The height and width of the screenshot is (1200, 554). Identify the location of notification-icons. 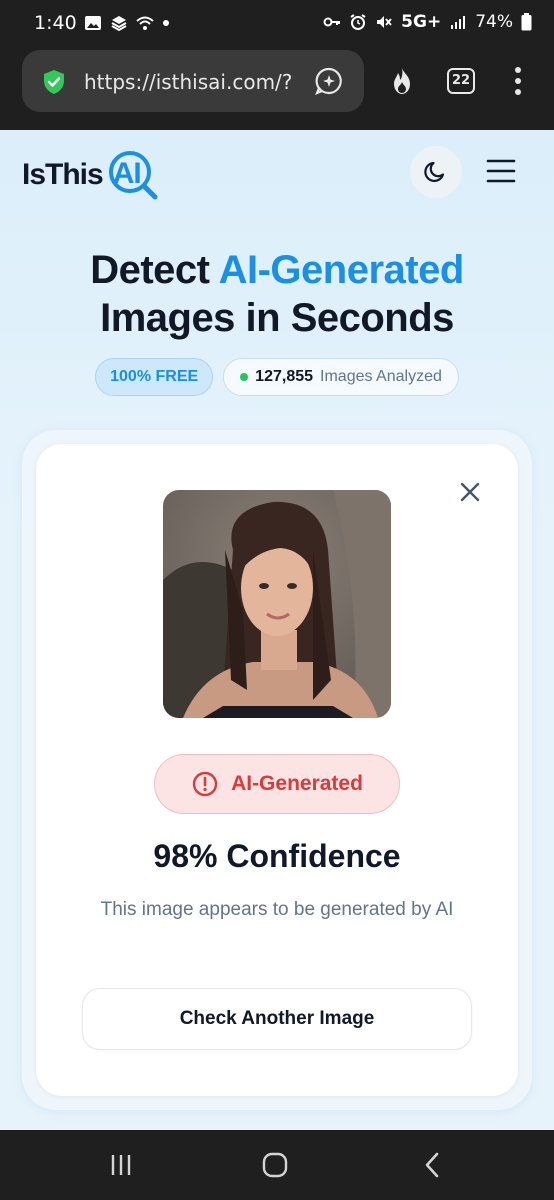
(127, 23).